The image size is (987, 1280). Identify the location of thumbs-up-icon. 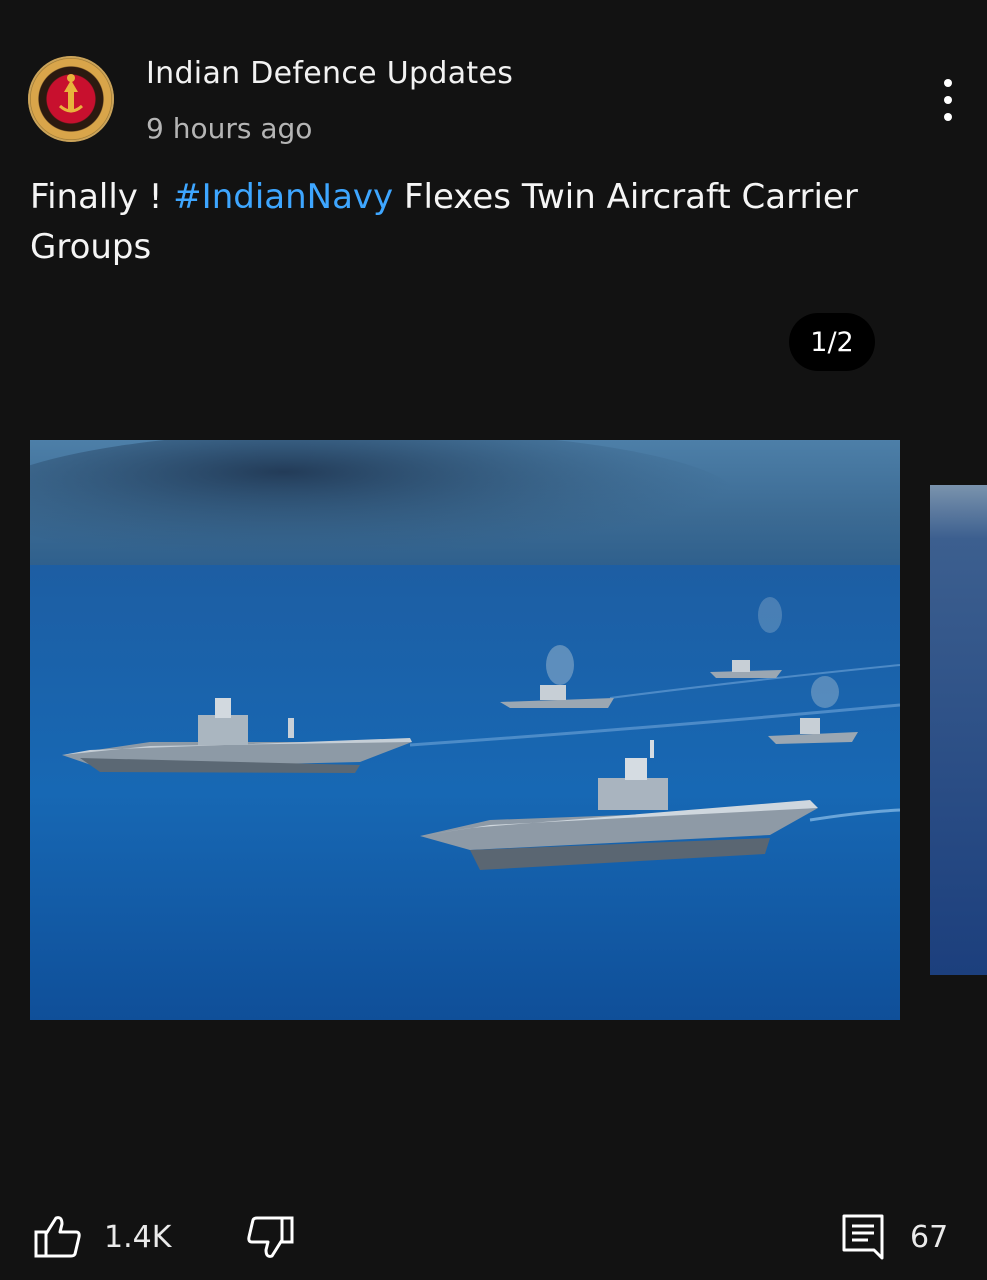
(57, 1237).